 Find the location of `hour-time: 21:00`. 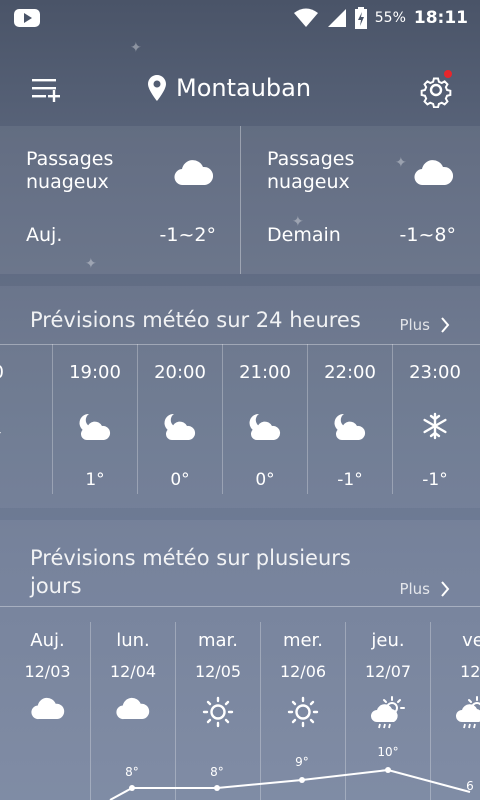

hour-time: 21:00 is located at coordinates (265, 372).